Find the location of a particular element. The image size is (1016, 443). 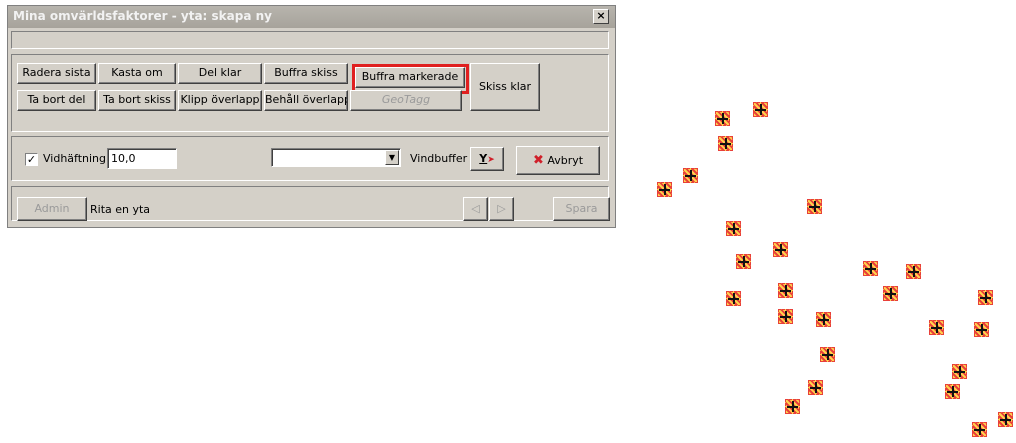

forward-arrow-icon: ▷ is located at coordinates (501, 208).